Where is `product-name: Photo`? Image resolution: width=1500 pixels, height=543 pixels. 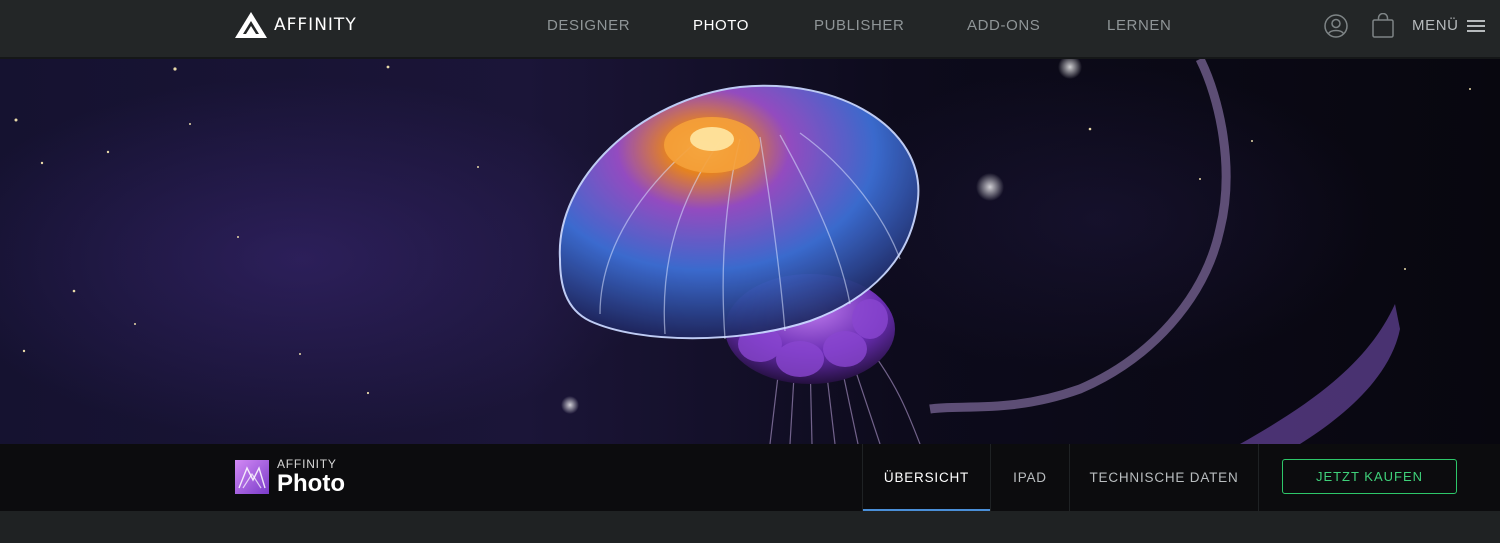 product-name: Photo is located at coordinates (311, 483).